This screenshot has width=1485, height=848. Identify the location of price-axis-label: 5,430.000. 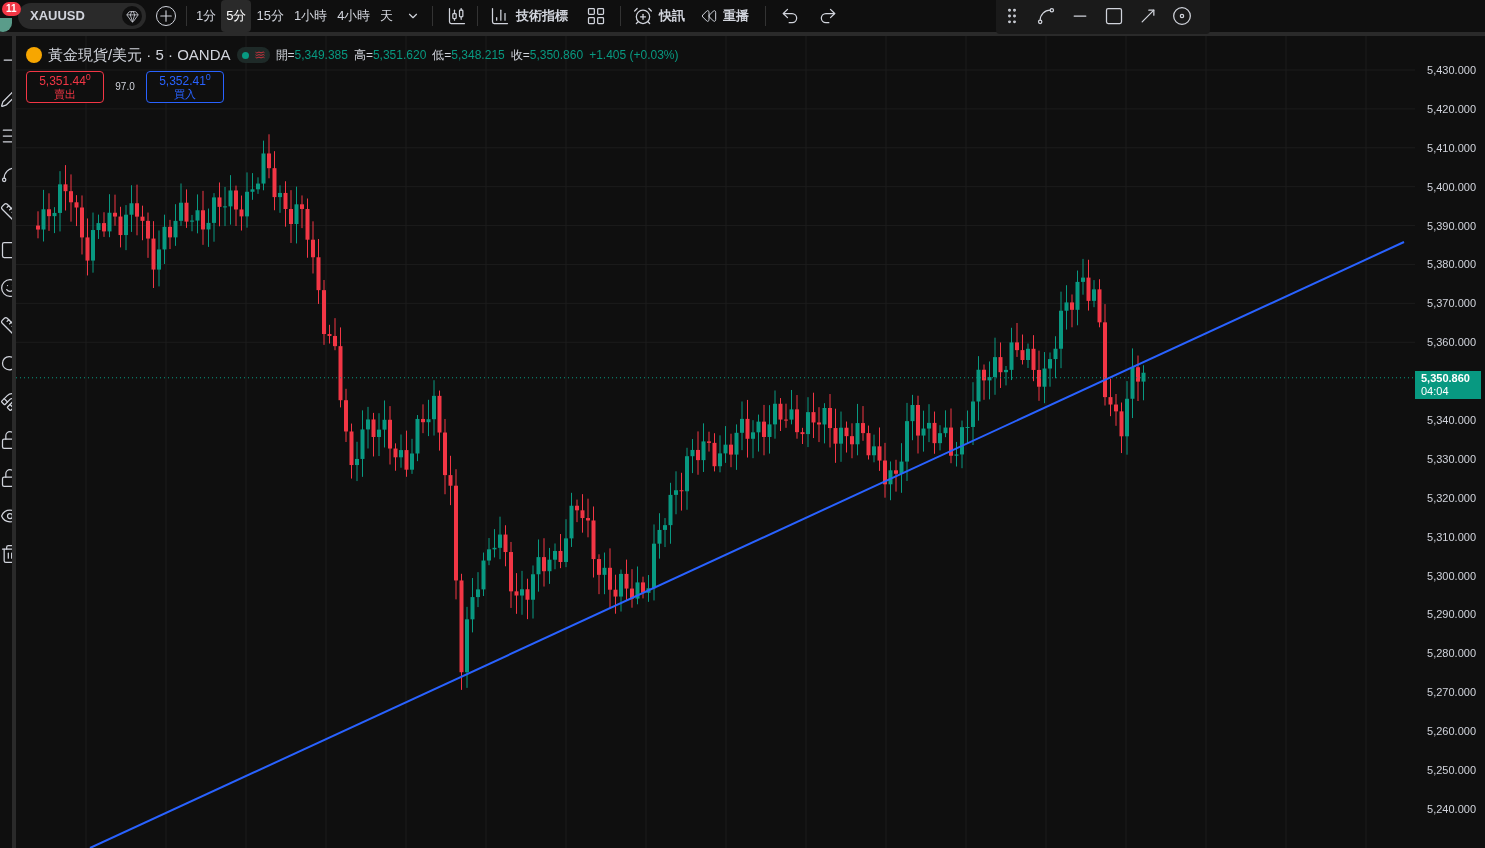
(1451, 70).